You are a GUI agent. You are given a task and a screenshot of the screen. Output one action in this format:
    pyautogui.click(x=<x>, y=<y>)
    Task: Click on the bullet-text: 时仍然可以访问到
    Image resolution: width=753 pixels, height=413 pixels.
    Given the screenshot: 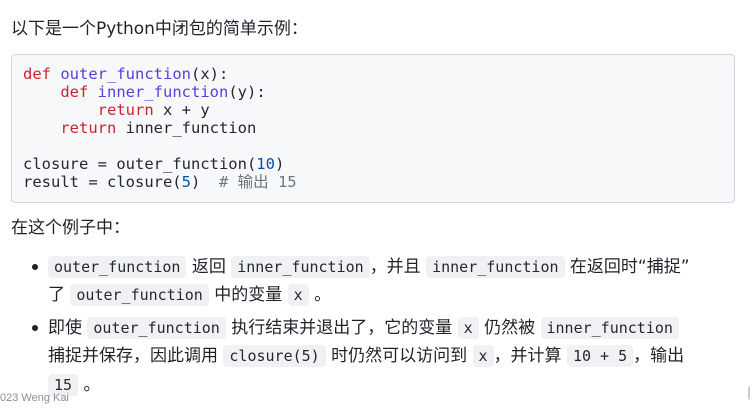 What is the action you would take?
    pyautogui.click(x=399, y=356)
    